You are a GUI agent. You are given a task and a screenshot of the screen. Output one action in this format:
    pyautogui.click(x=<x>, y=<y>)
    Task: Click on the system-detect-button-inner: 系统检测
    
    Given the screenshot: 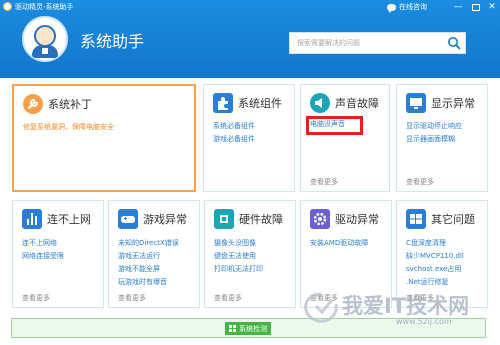 What is the action you would take?
    pyautogui.click(x=248, y=328)
    